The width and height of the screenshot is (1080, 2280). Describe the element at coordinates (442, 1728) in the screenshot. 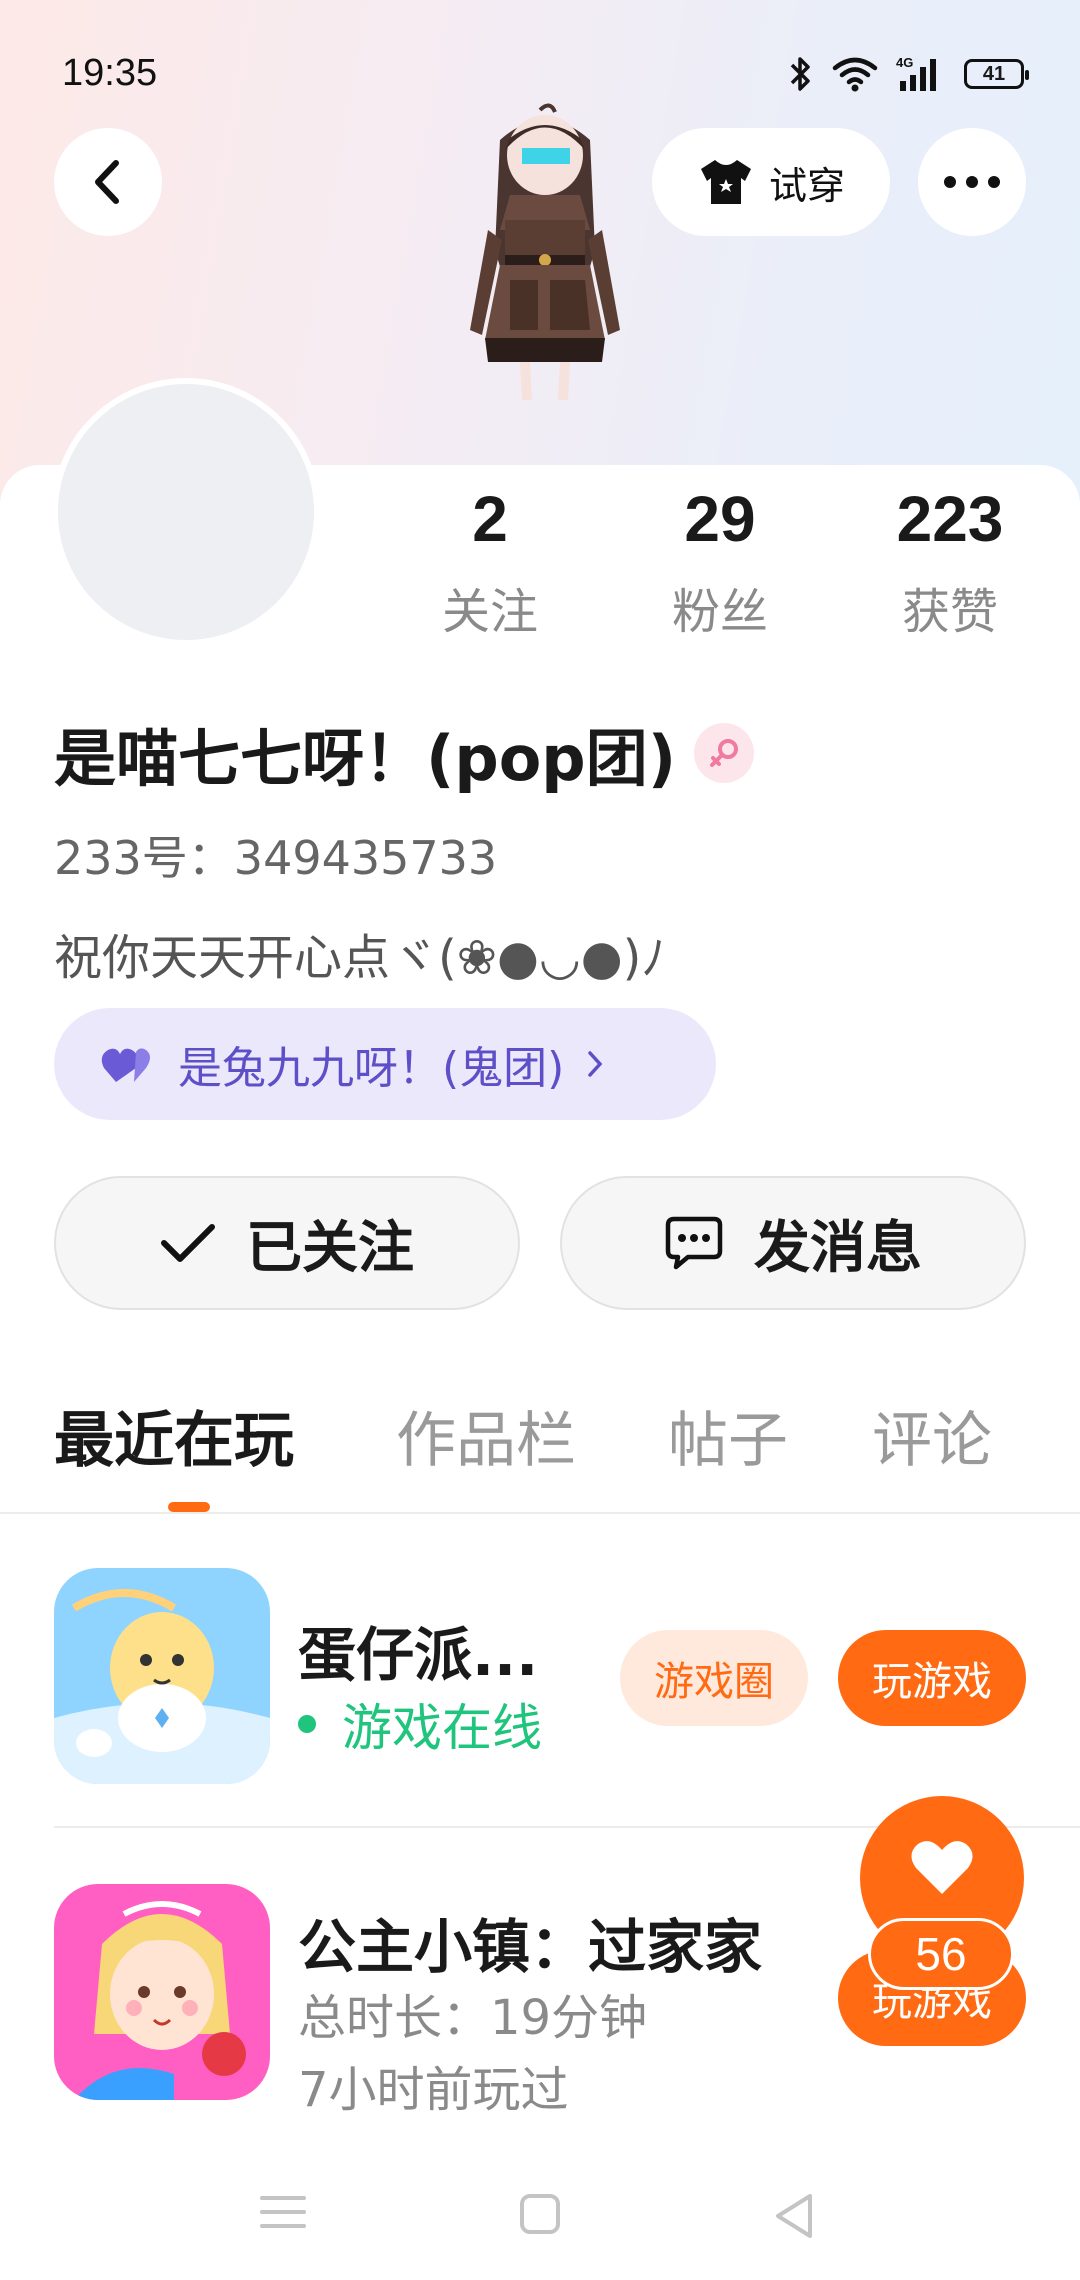

I see `game-online-label: 游戏在线` at that location.